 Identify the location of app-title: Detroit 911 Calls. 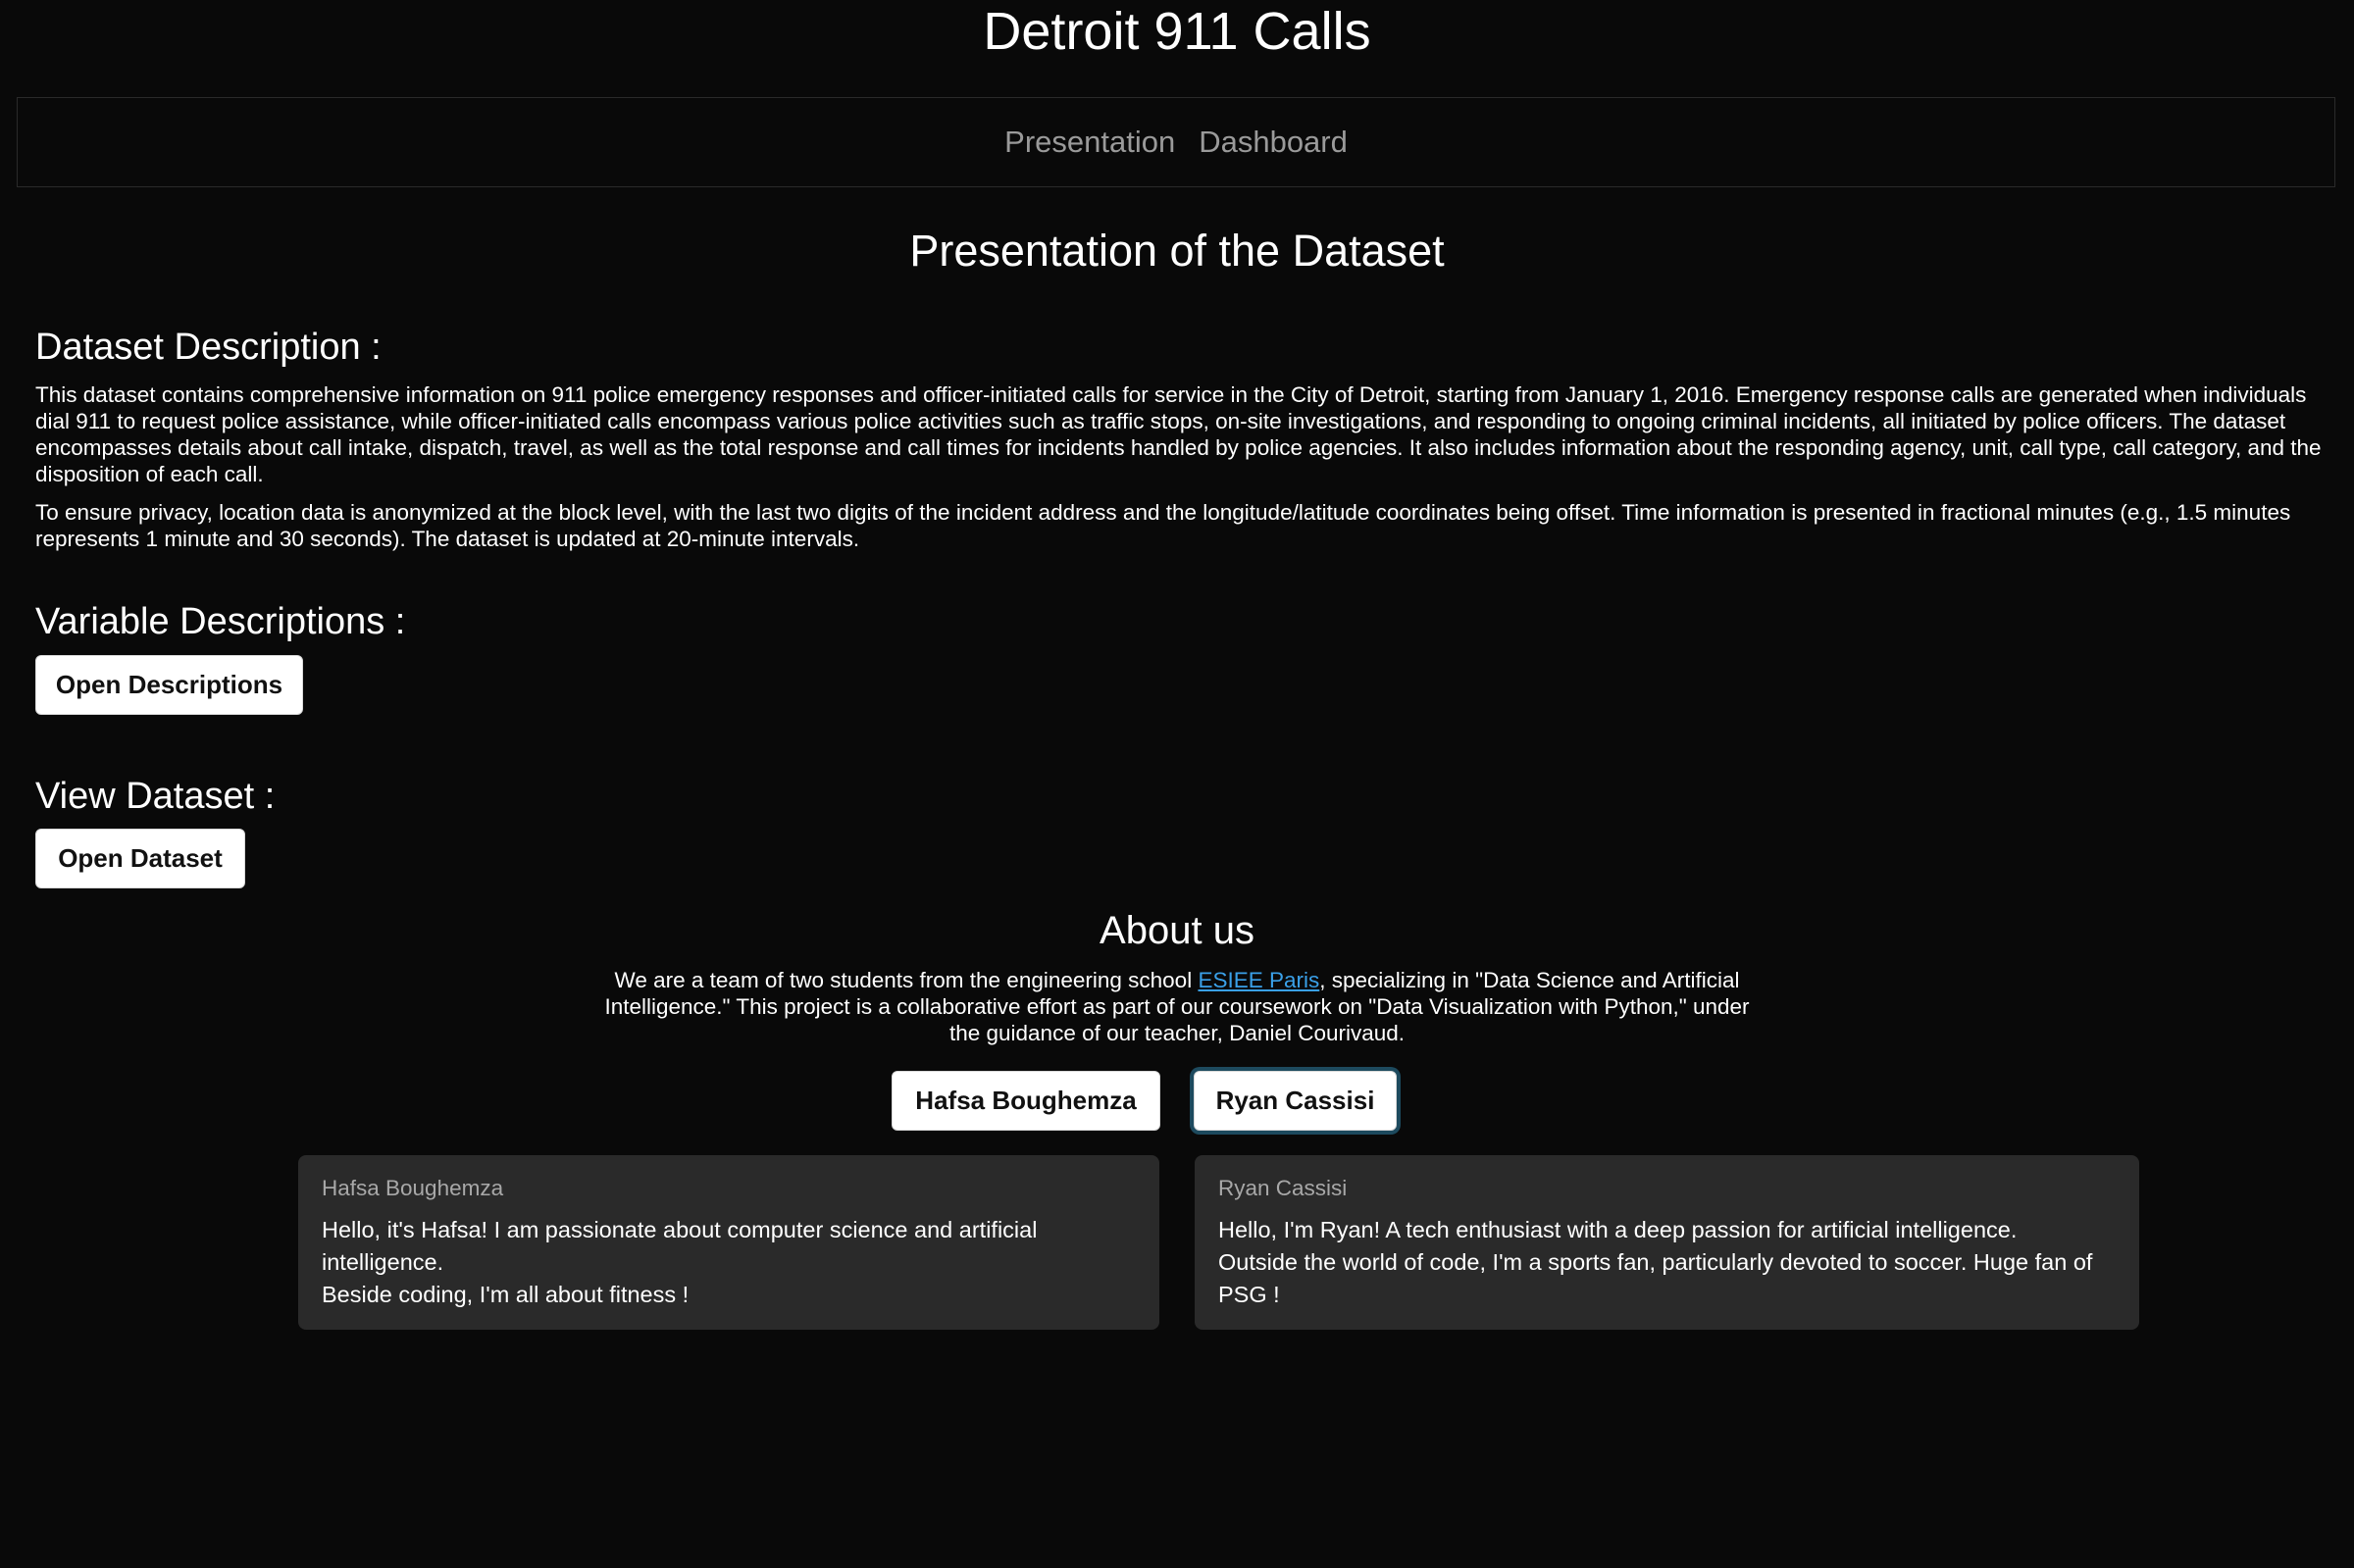
(1177, 31).